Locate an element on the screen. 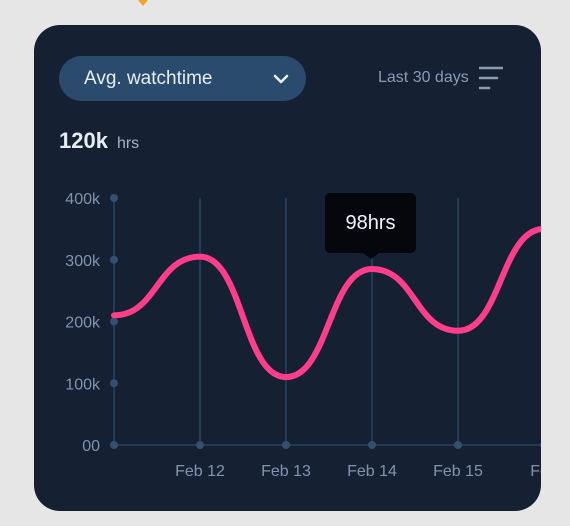 Image resolution: width=570 pixels, height=526 pixels. x-tick-label: Feb is located at coordinates (535, 471).